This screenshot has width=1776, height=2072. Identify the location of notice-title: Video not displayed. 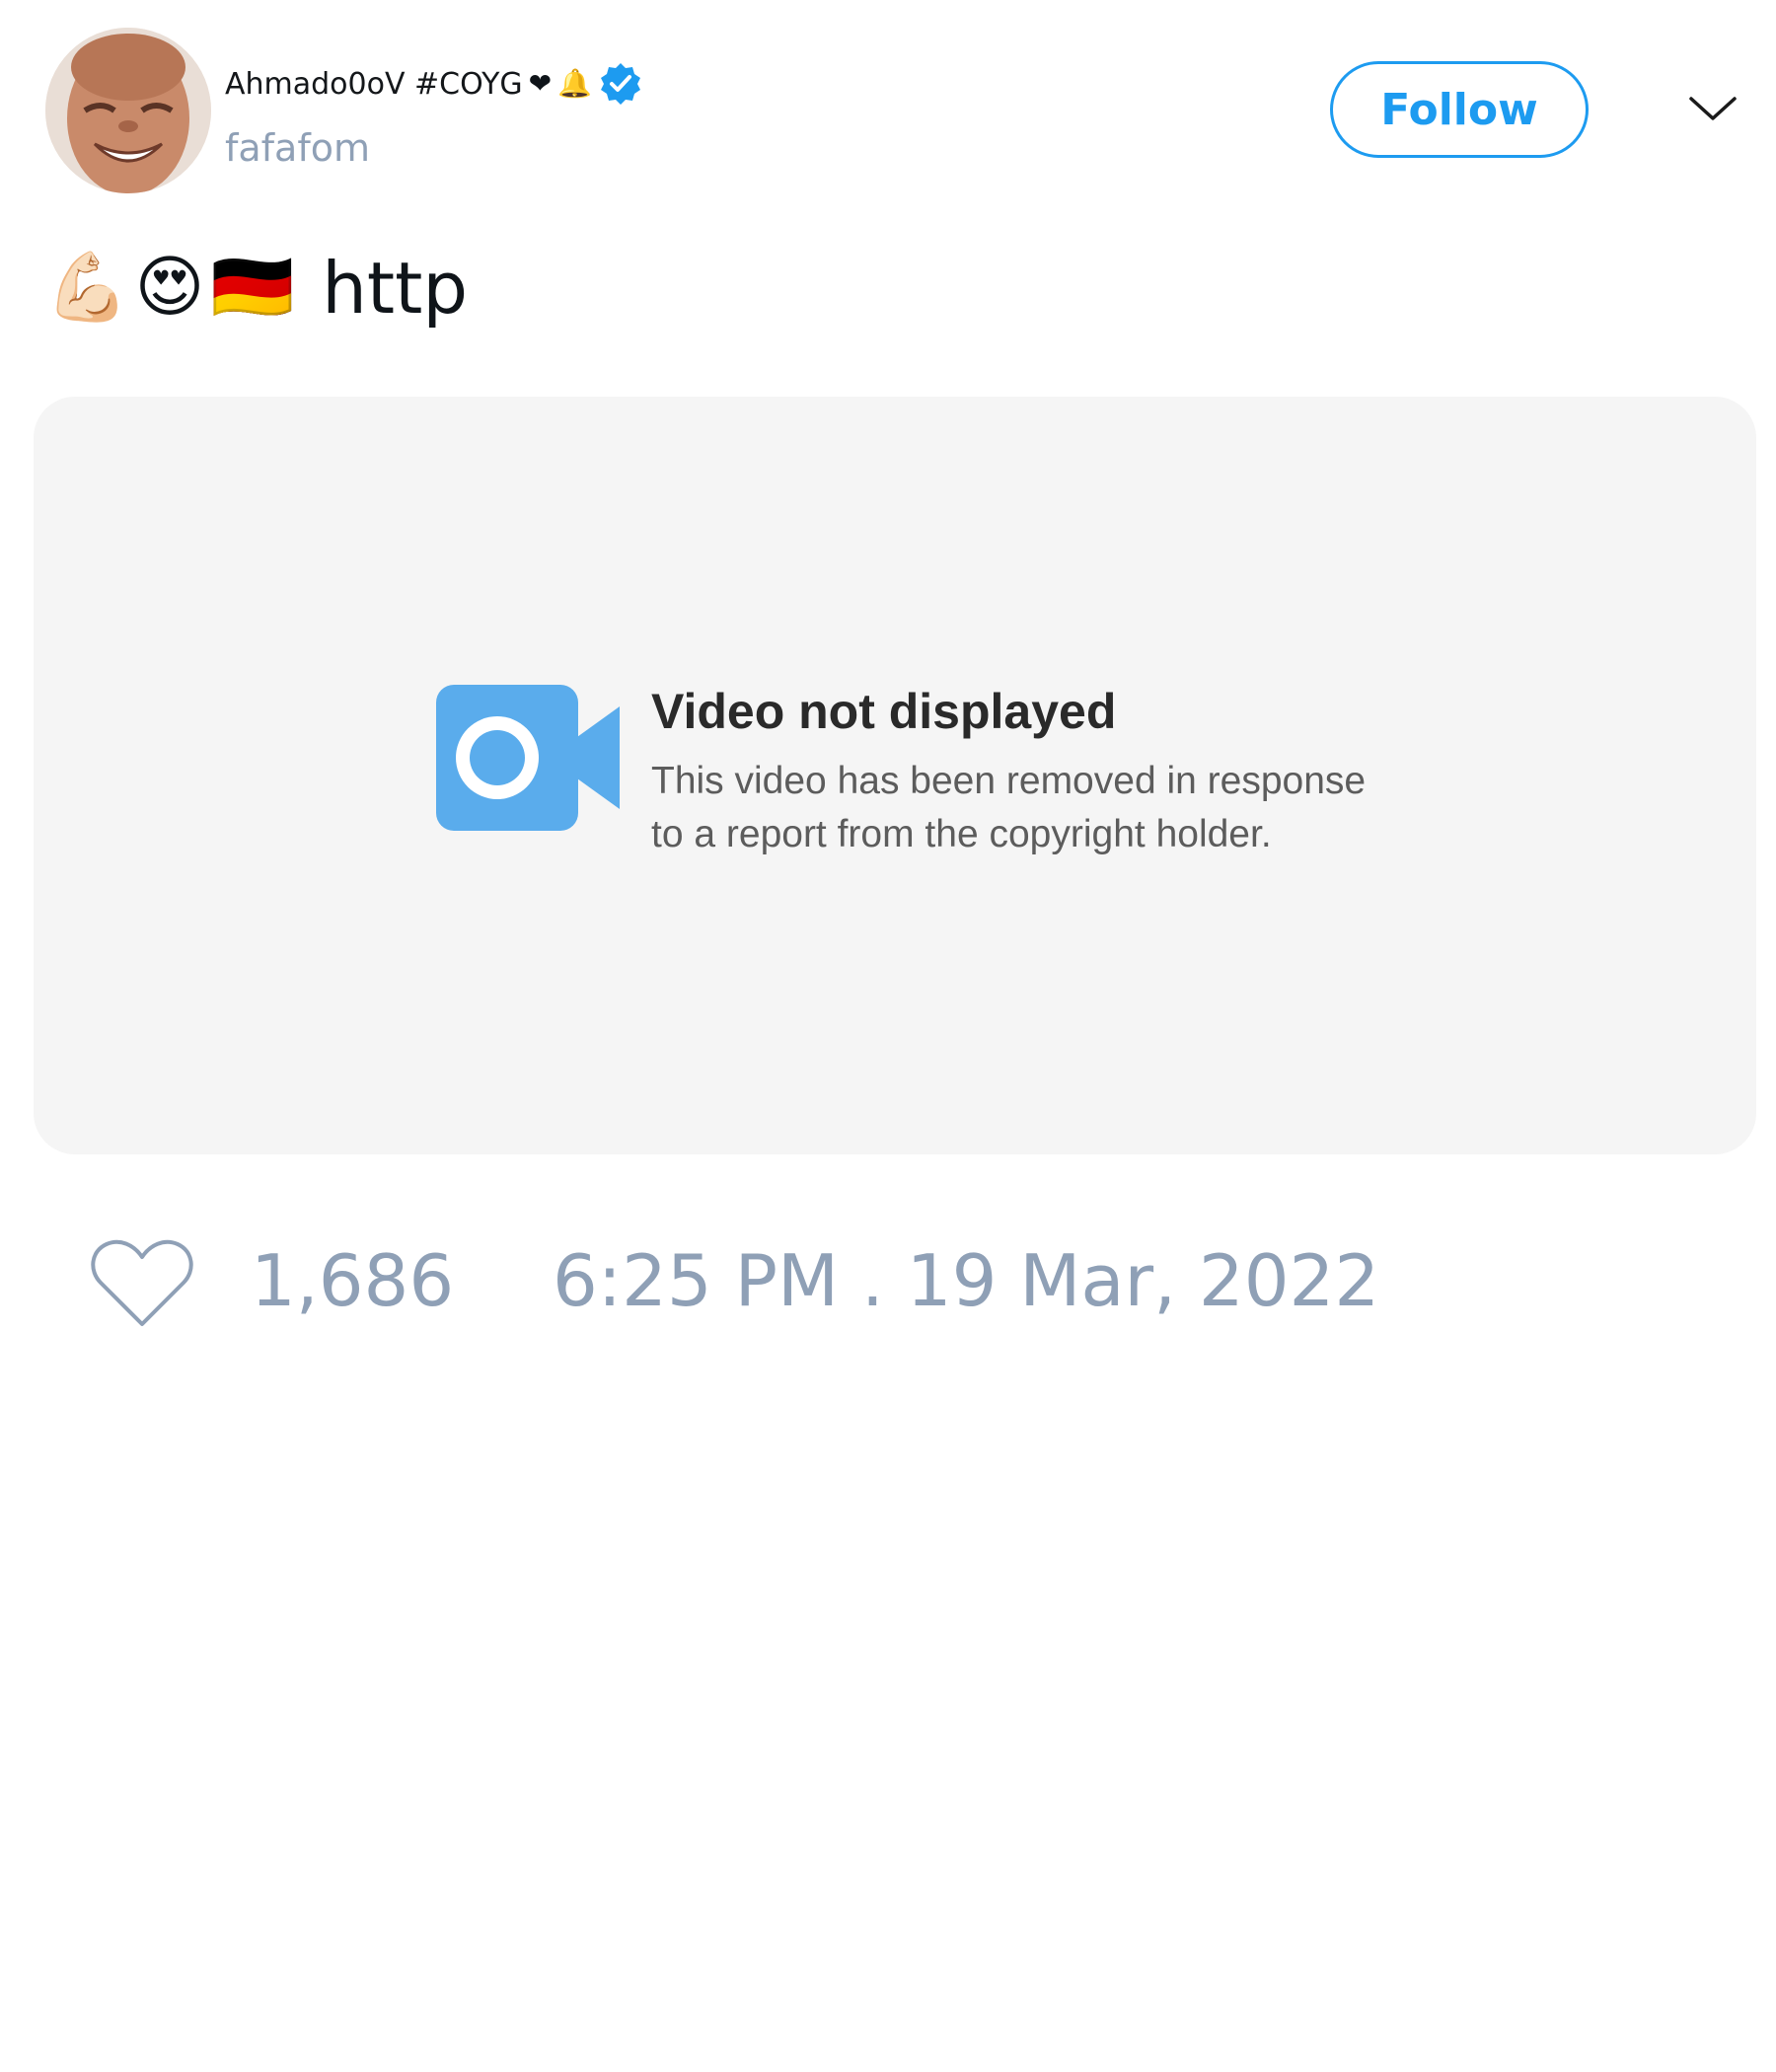
(884, 711).